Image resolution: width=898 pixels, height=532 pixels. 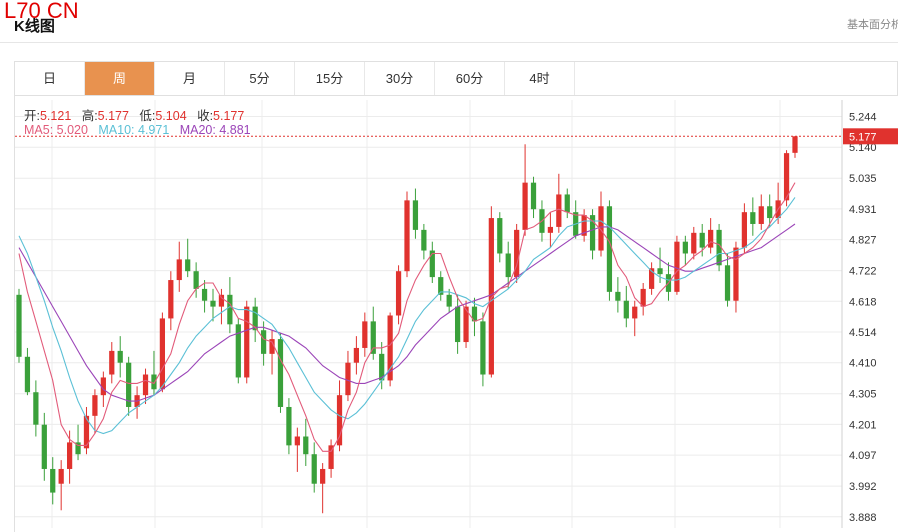 I want to click on y-tick-label: 5.035, so click(x=863, y=179).